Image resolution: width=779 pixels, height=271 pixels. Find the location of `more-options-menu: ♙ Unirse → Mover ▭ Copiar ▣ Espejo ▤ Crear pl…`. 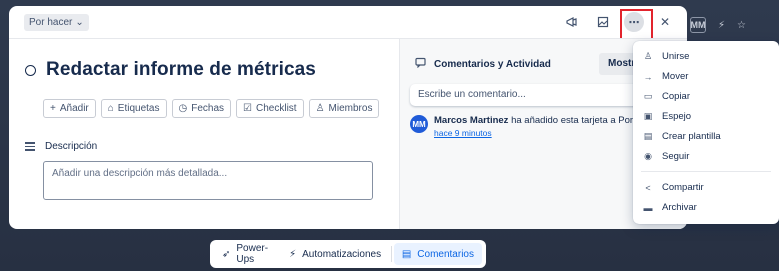

more-options-menu: ♙ Unirse → Mover ▭ Copiar ▣ Espejo ▤ Crear pl… is located at coordinates (706, 132).